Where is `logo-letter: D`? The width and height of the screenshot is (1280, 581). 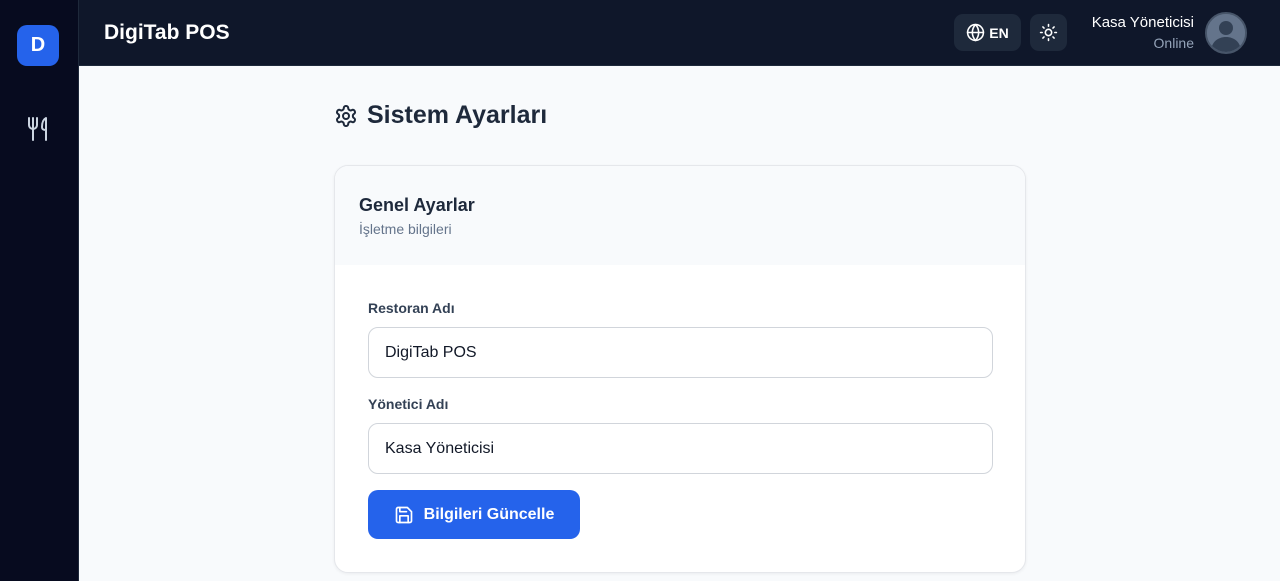
logo-letter: D is located at coordinates (38, 45).